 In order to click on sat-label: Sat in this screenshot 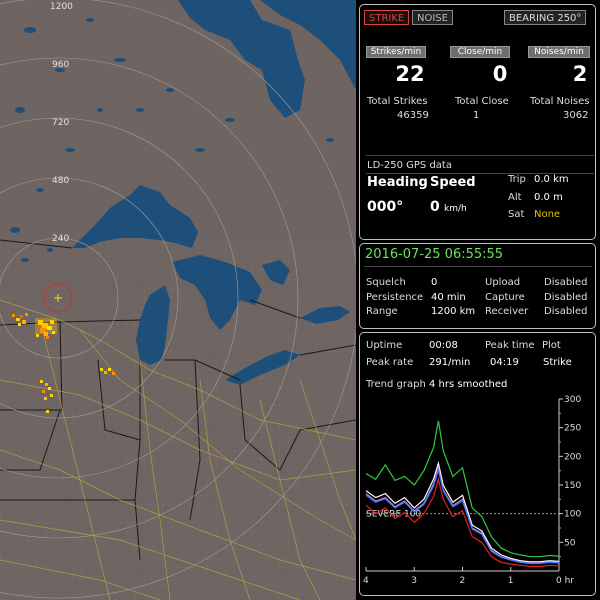, I will do `click(516, 214)`.